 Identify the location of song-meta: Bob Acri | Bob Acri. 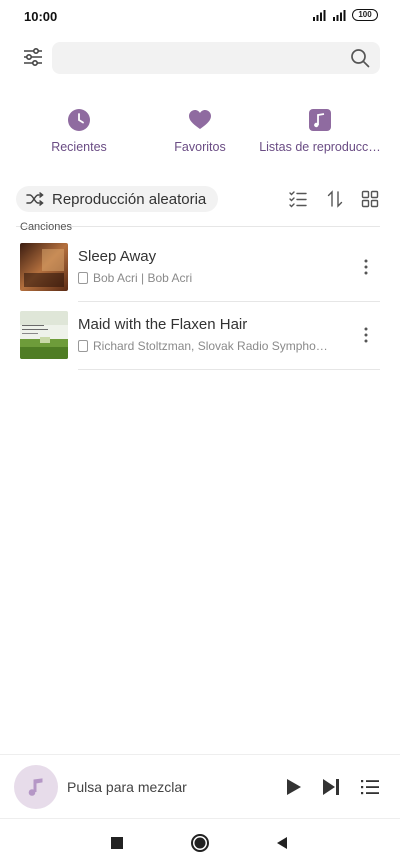
(206, 278).